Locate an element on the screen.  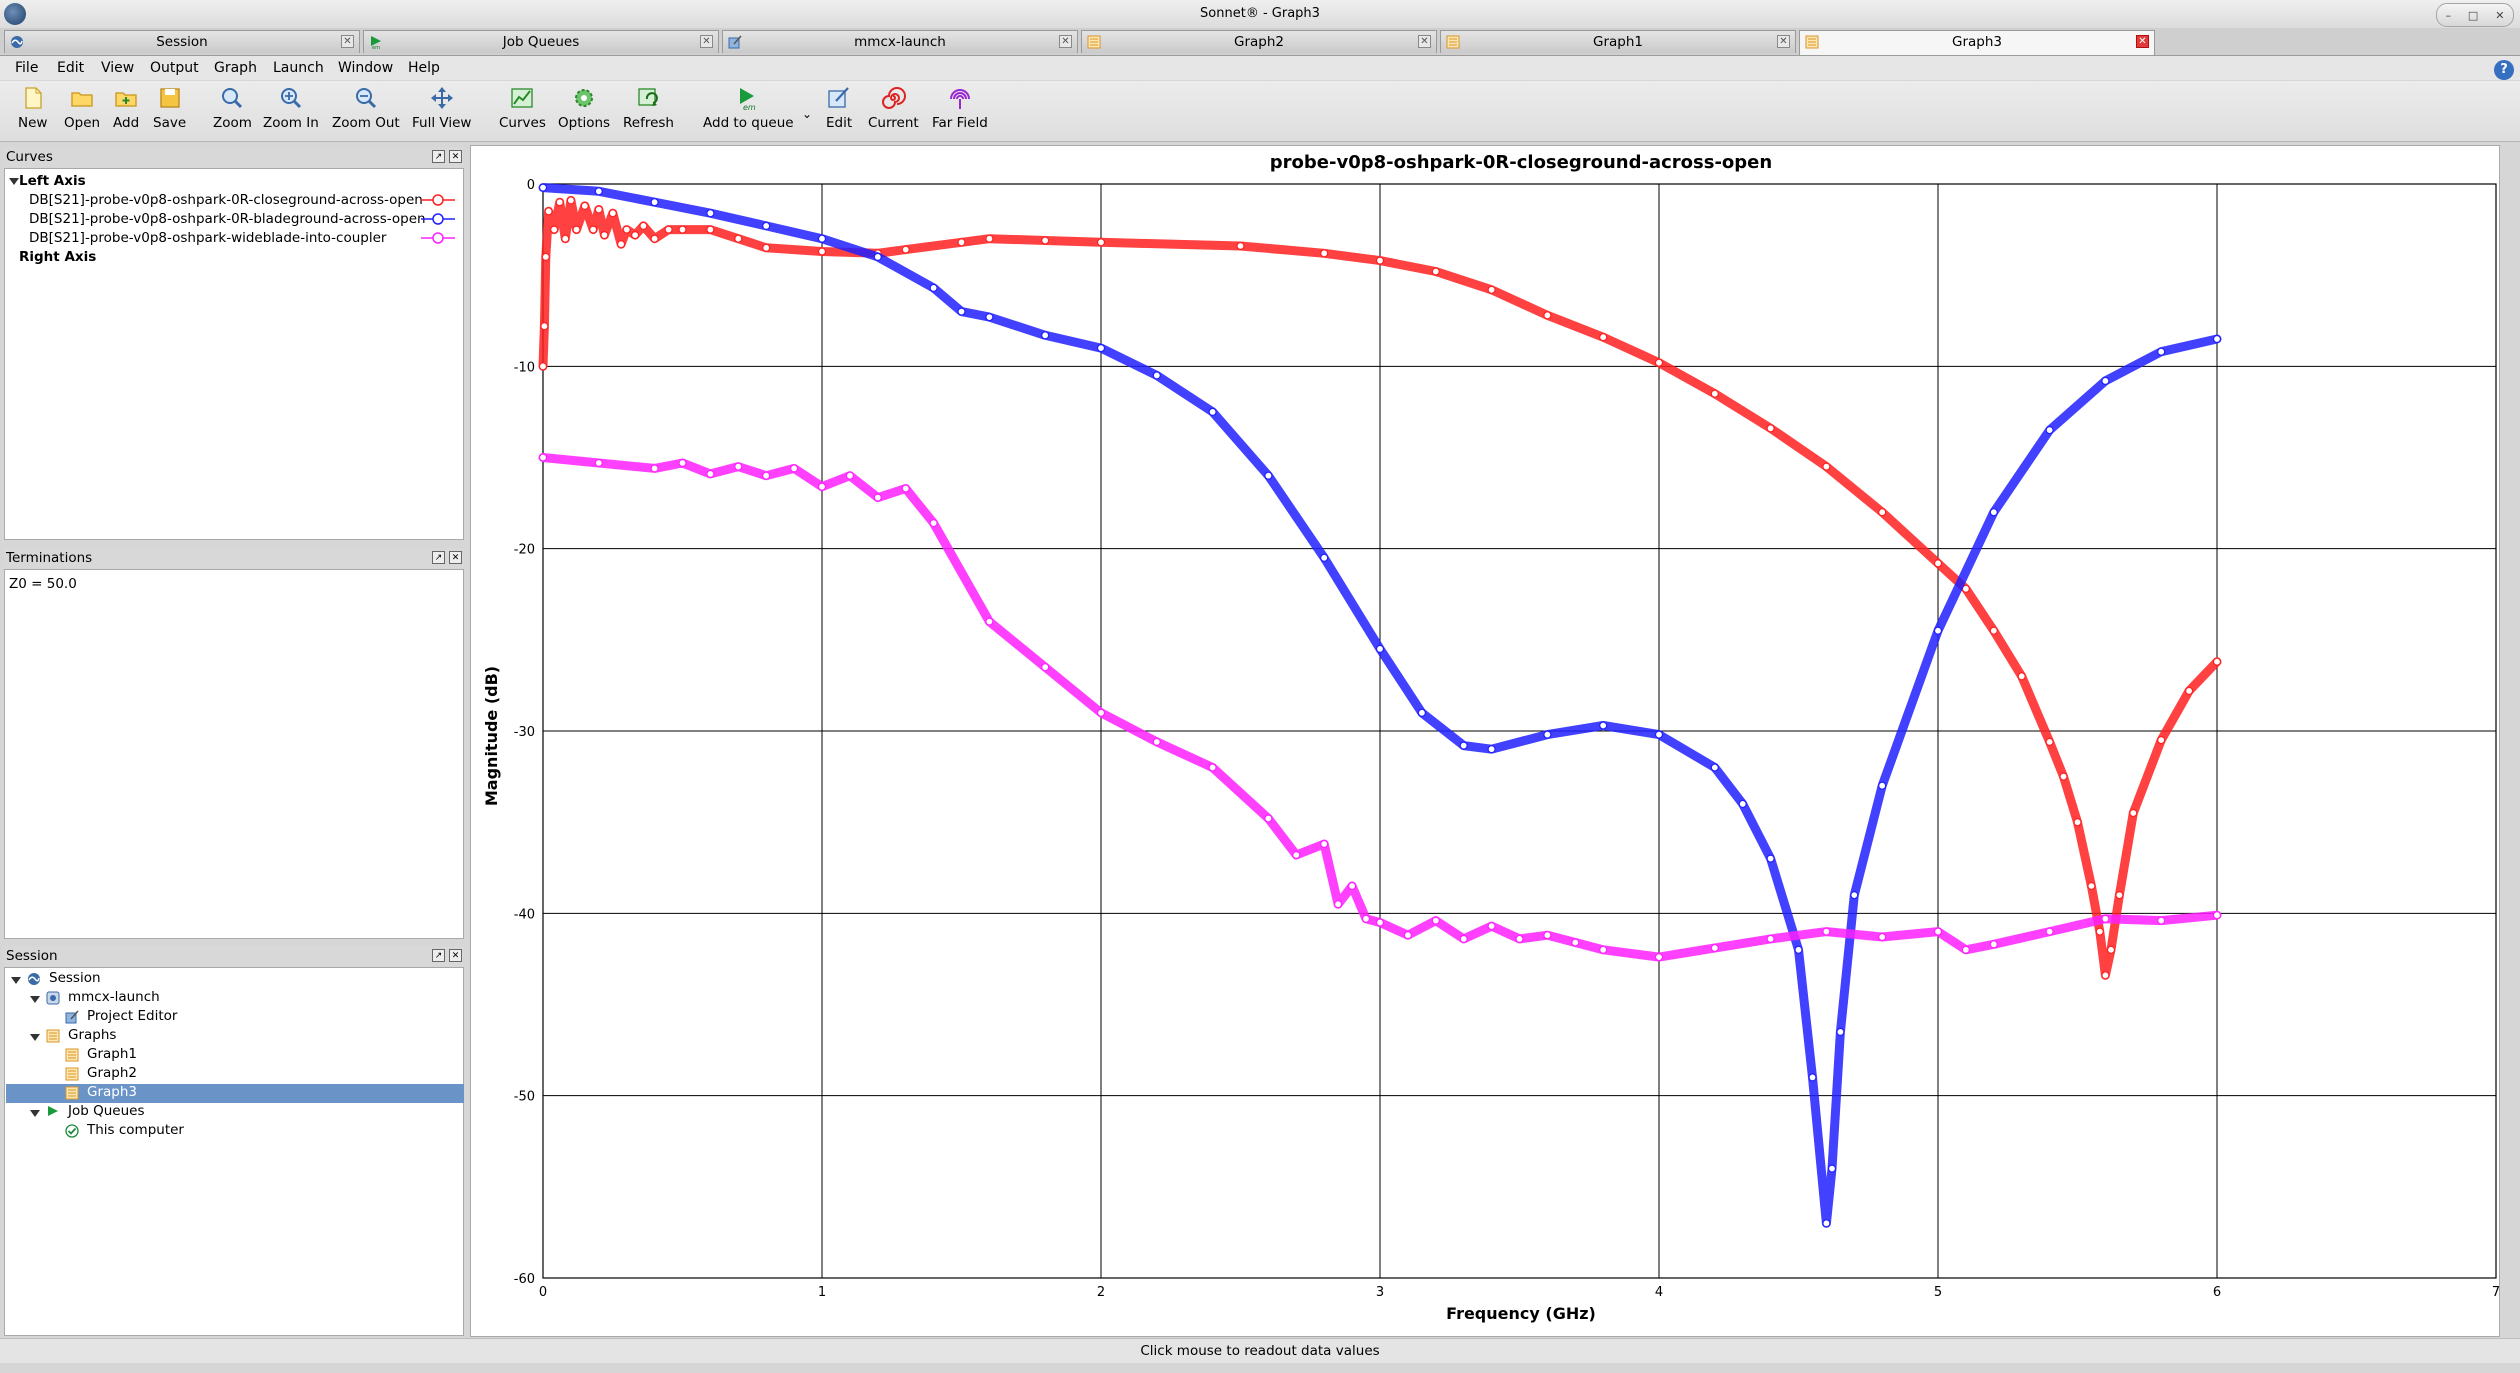
menu-output: Output is located at coordinates (174, 68).